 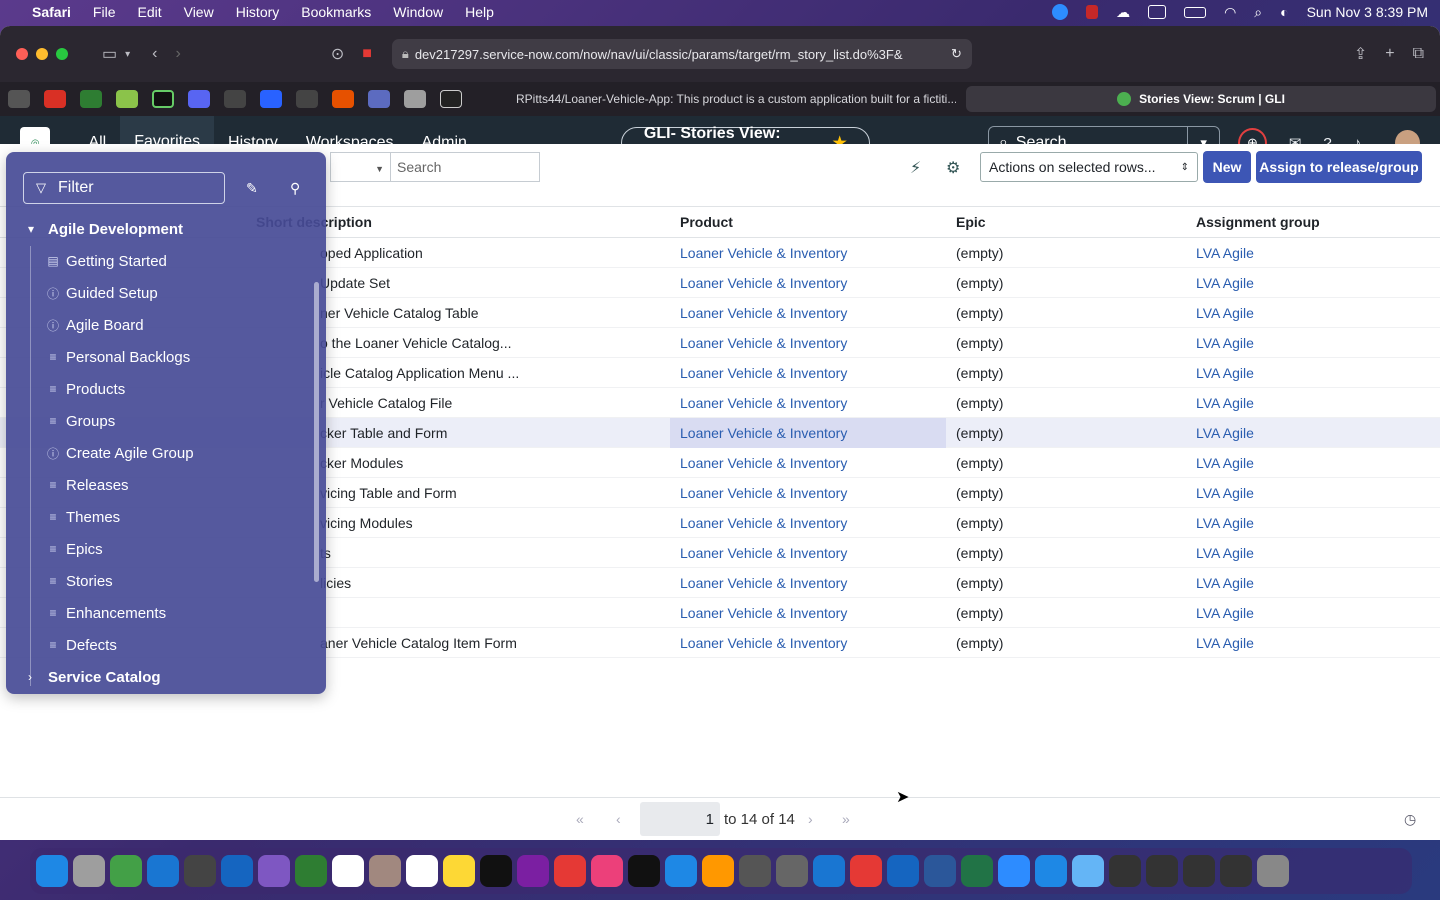 What do you see at coordinates (252, 188) in the screenshot?
I see `edit-icon: ✎` at bounding box center [252, 188].